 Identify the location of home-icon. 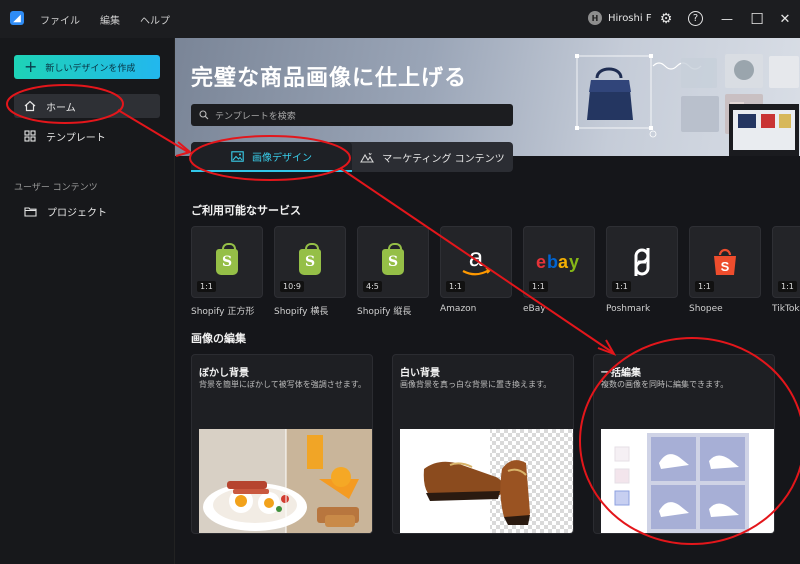
(30, 106).